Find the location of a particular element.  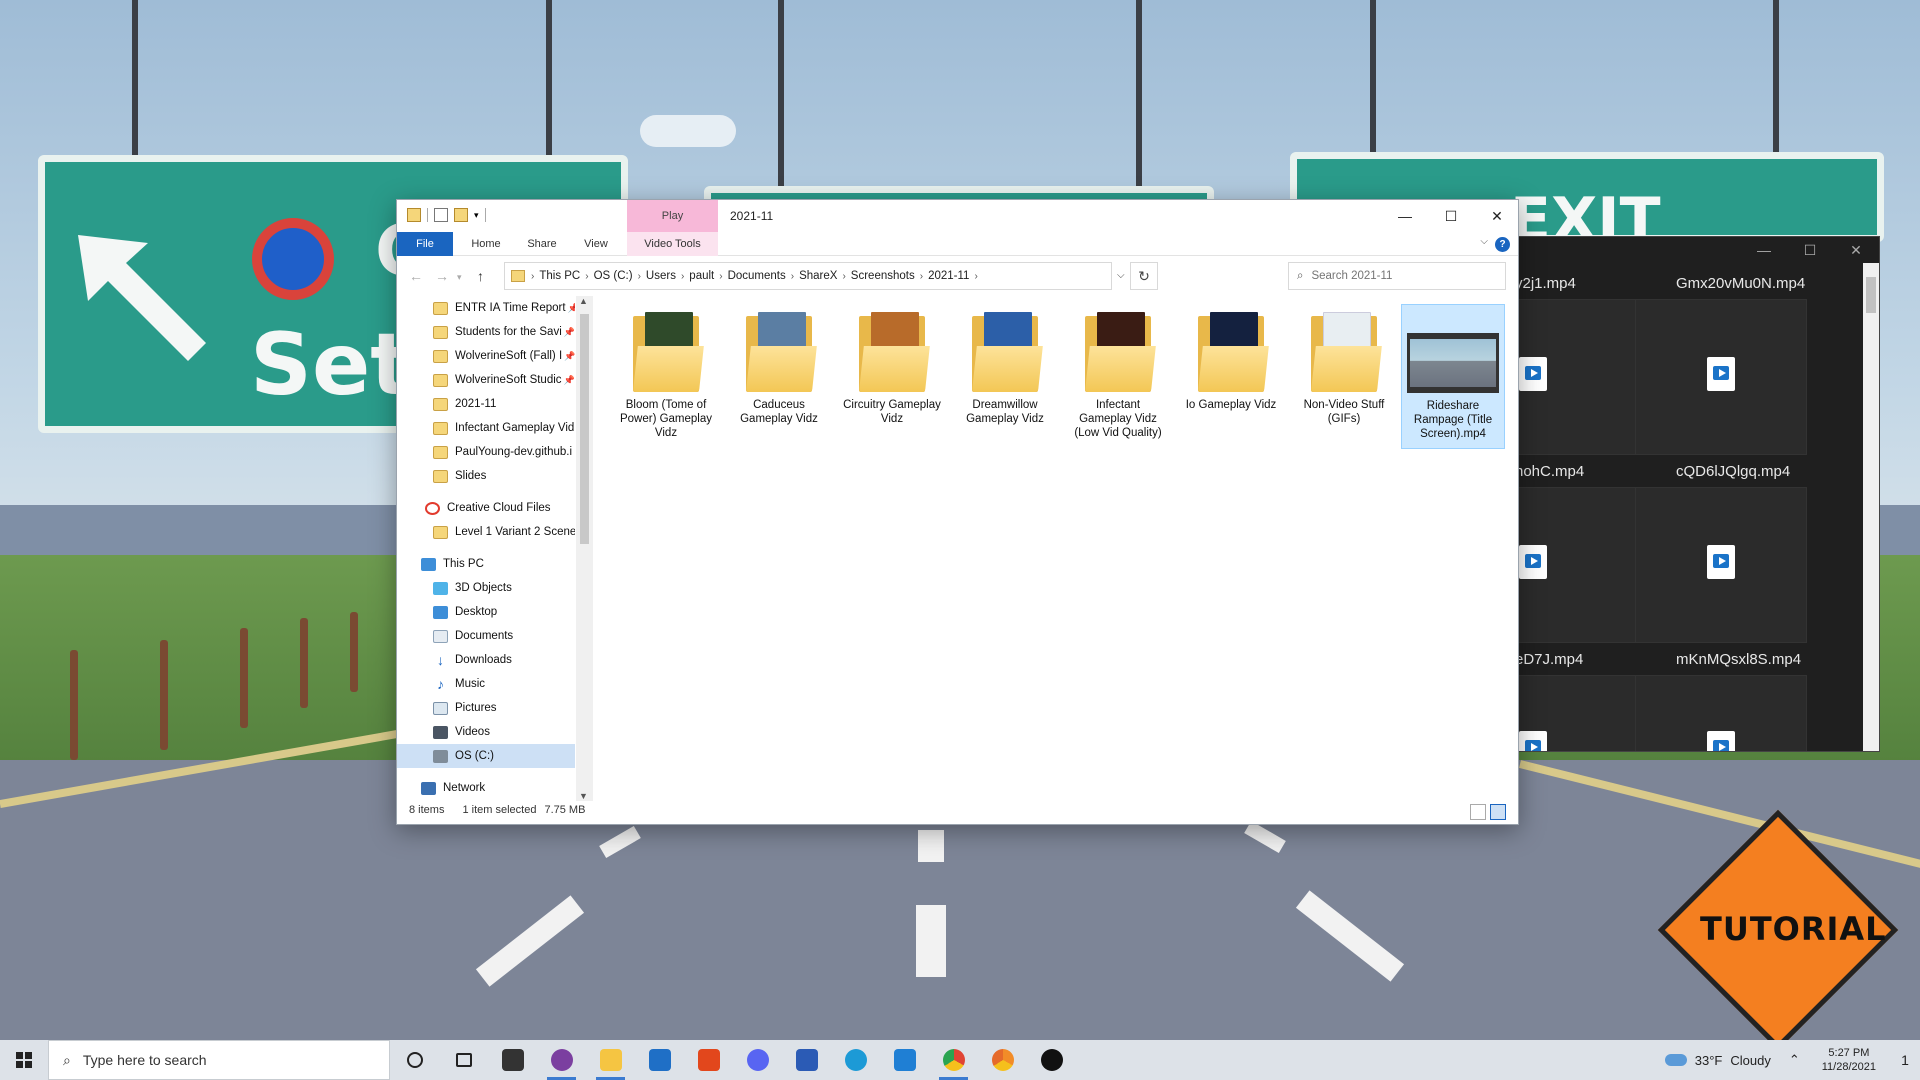

search-box: ⌕ is located at coordinates (1397, 276).